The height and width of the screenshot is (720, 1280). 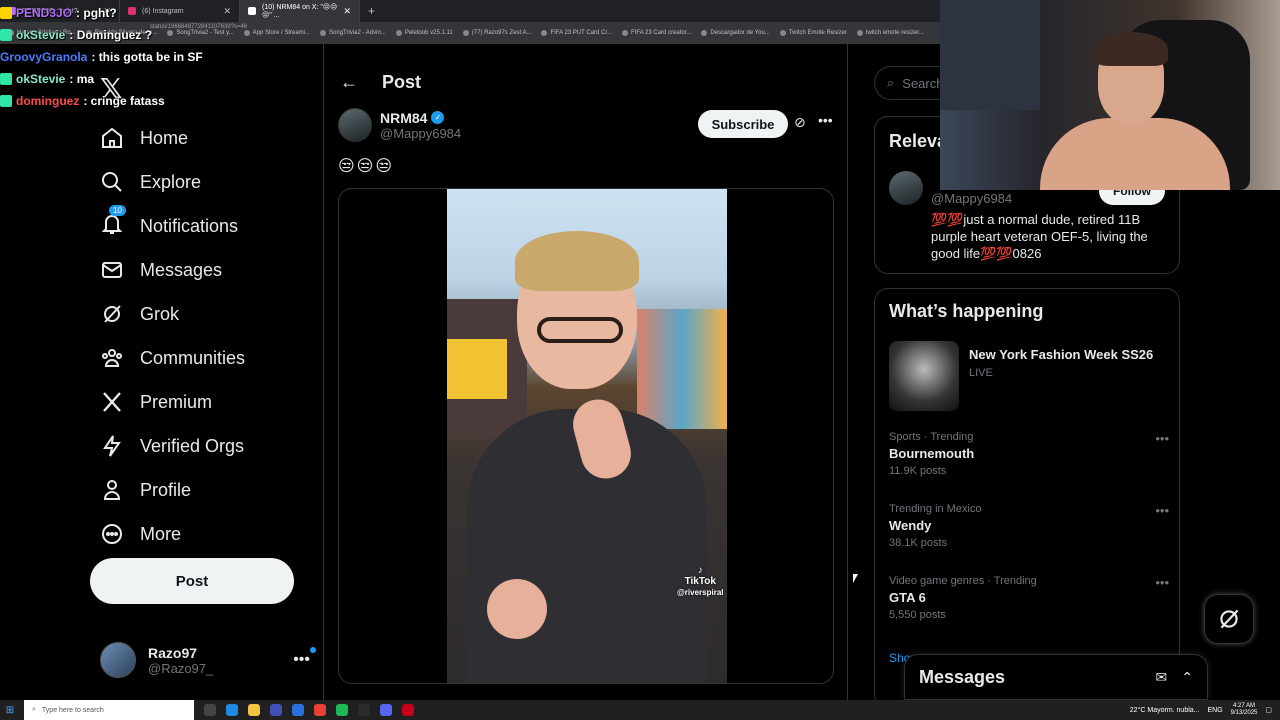 I want to click on chat-message: dominguez : cringe fatass, so click(x=130, y=101).